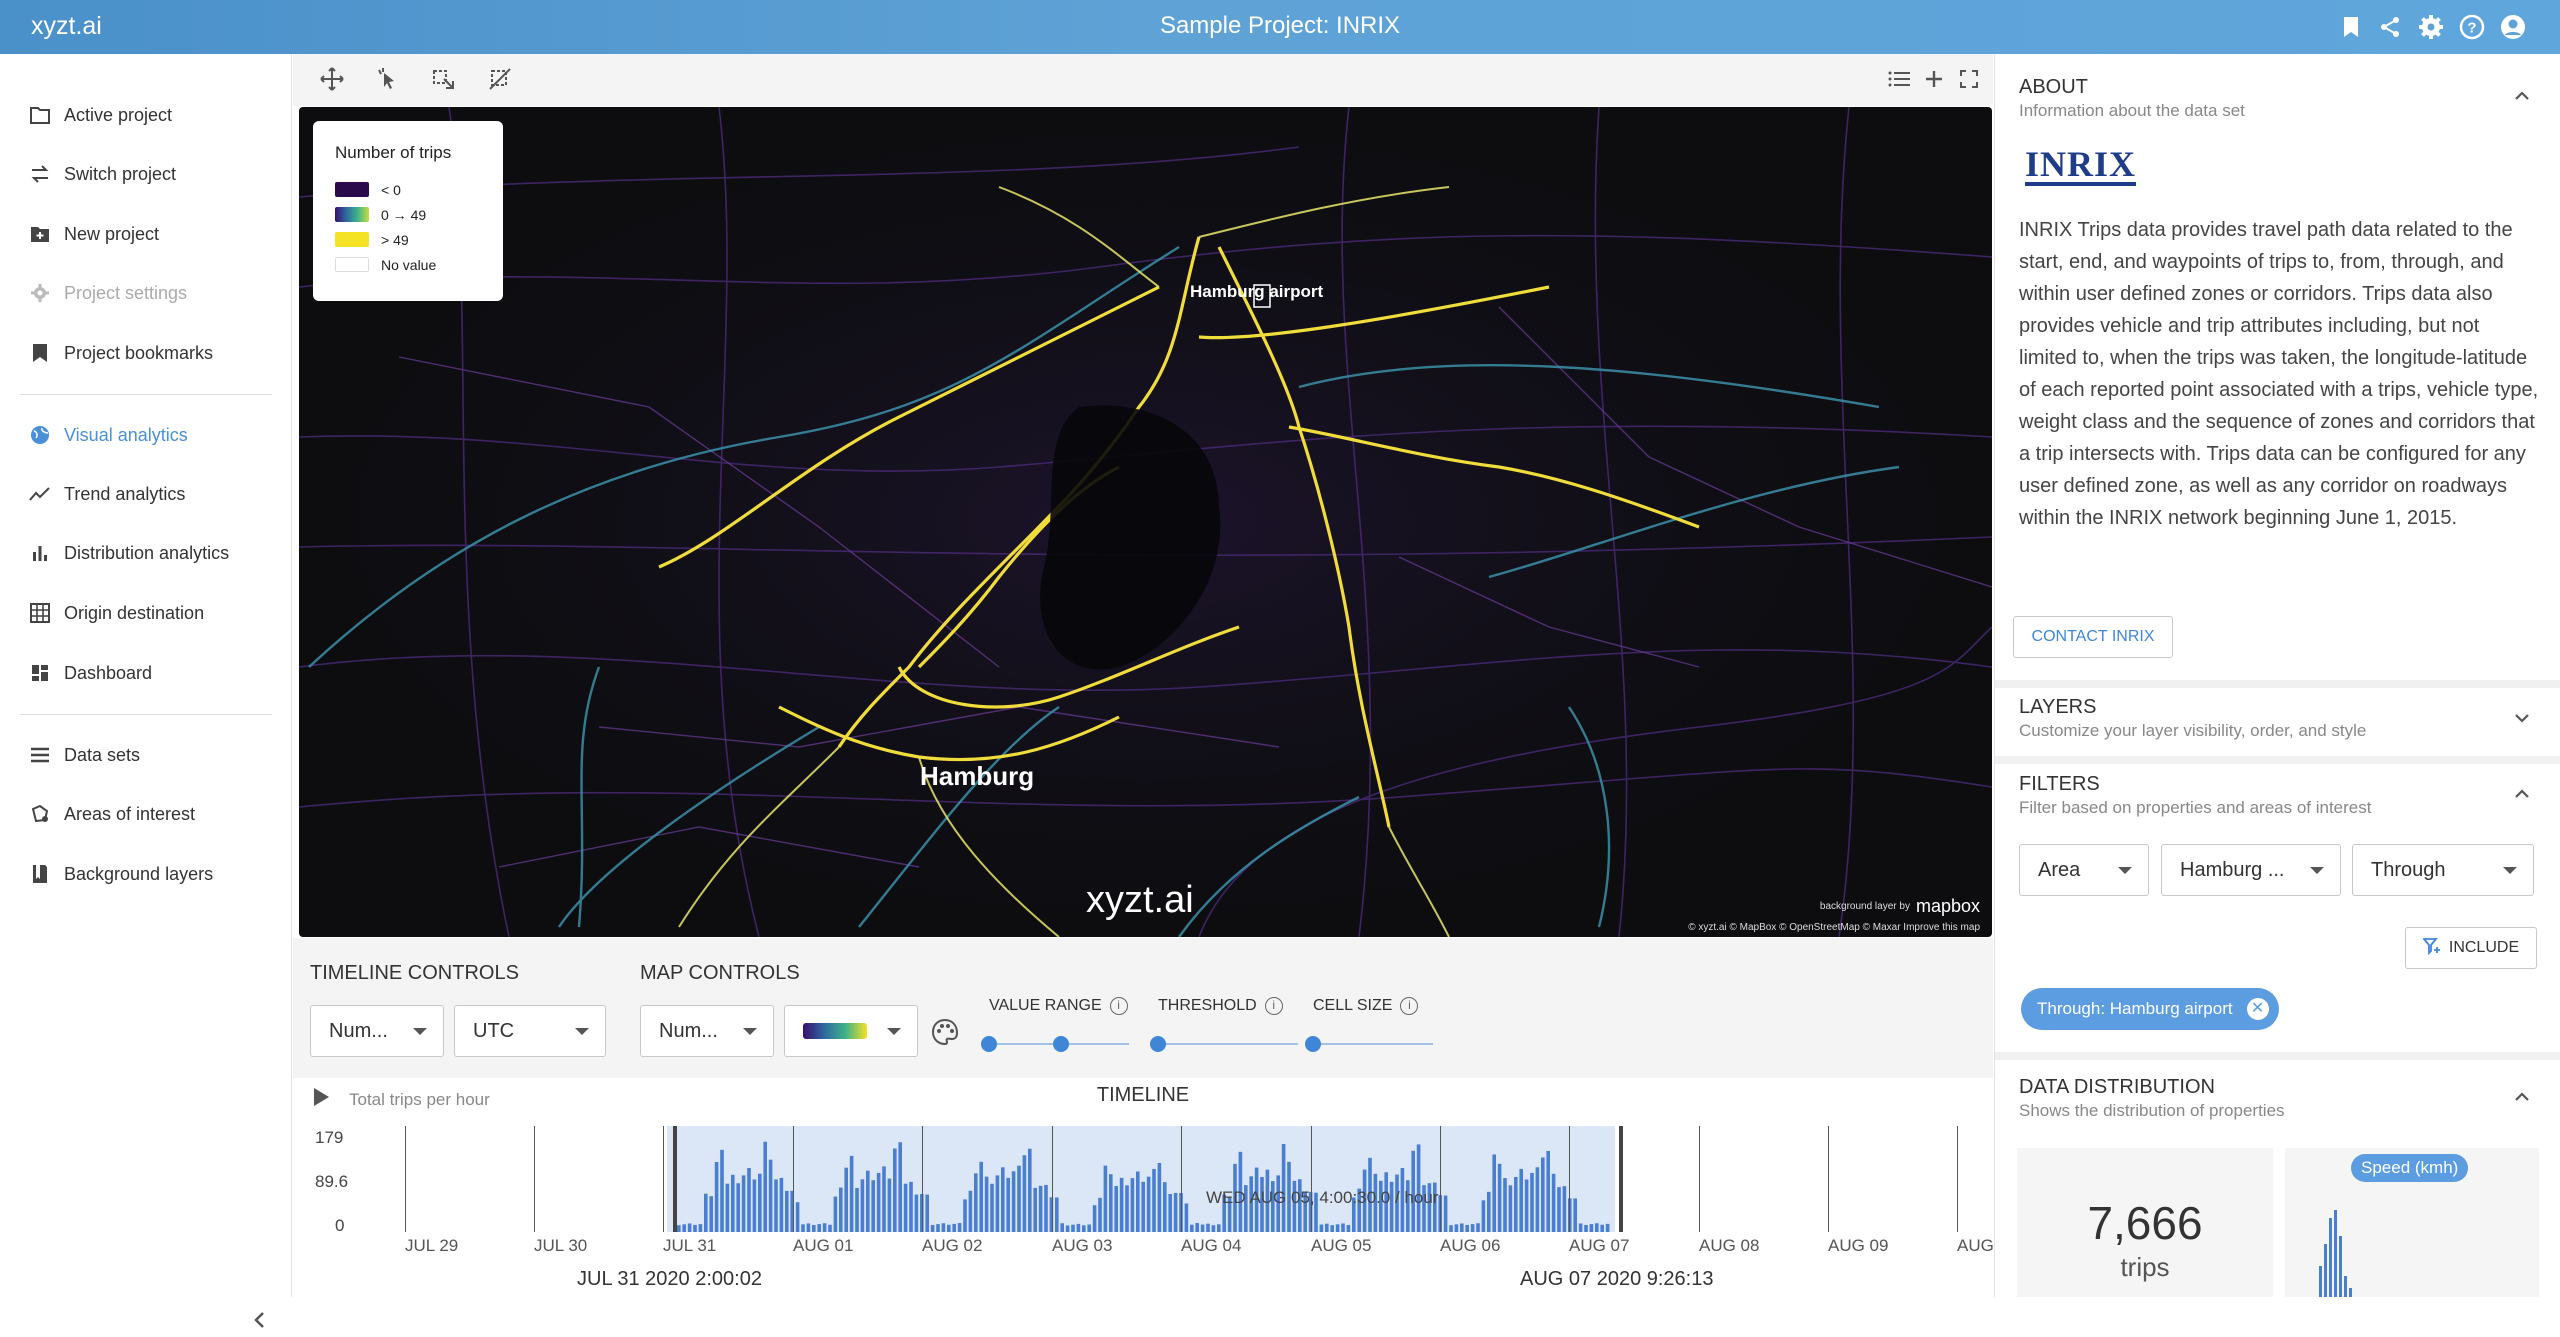 The image size is (2560, 1337). Describe the element at coordinates (2471, 948) in the screenshot. I see `include-filter-button: INCLUDE` at that location.